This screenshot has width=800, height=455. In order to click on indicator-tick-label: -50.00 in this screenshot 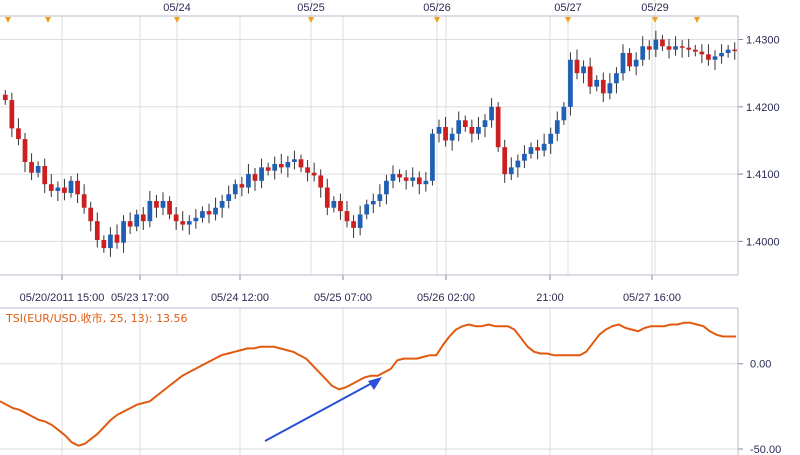, I will do `click(765, 449)`.